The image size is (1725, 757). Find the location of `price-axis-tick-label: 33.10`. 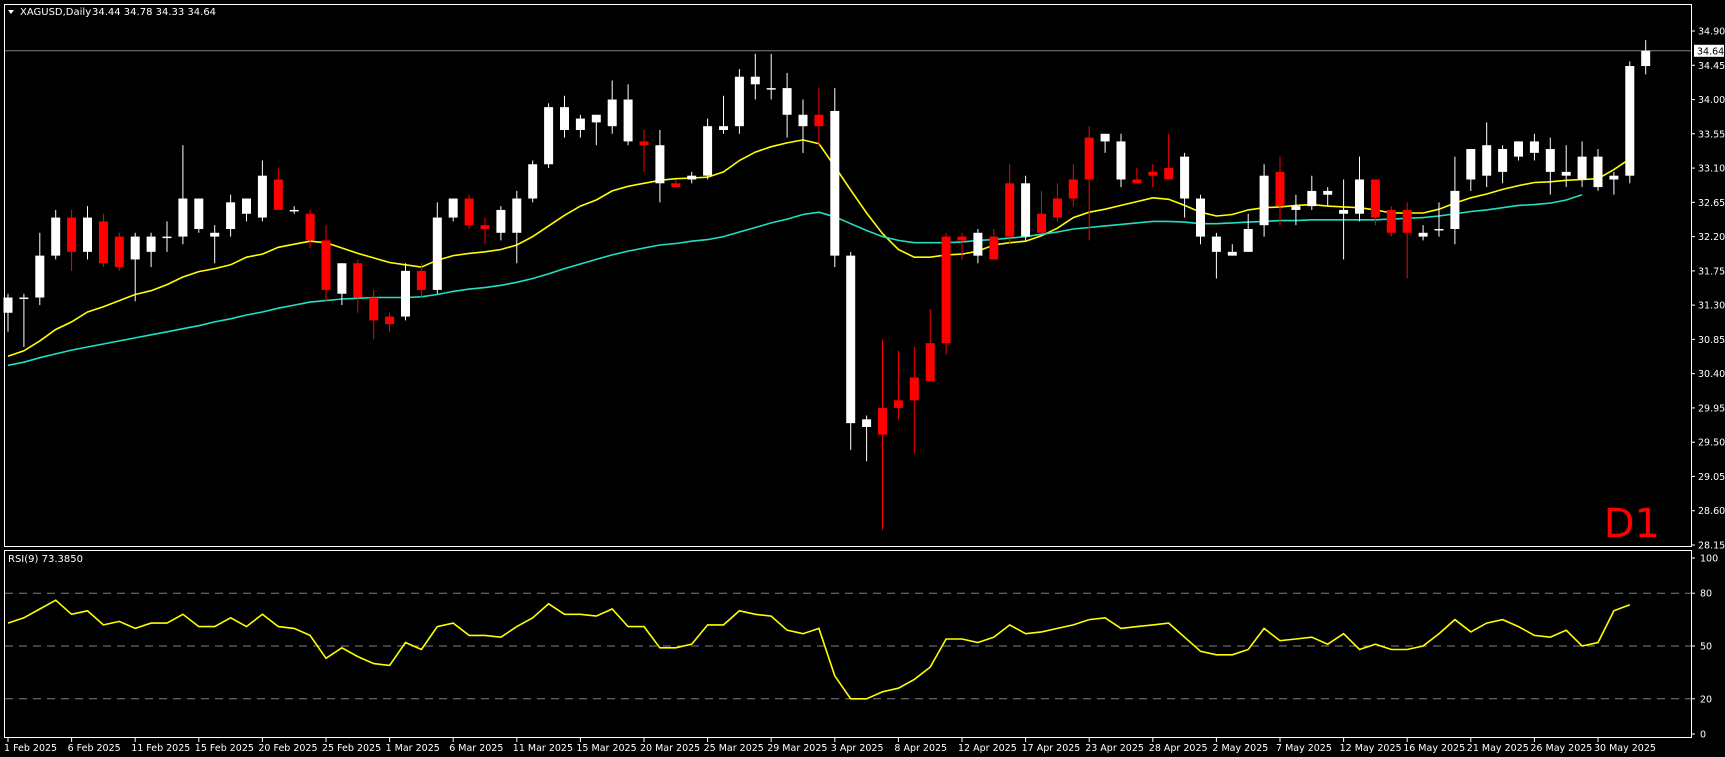

price-axis-tick-label: 33.10 is located at coordinates (1711, 169).